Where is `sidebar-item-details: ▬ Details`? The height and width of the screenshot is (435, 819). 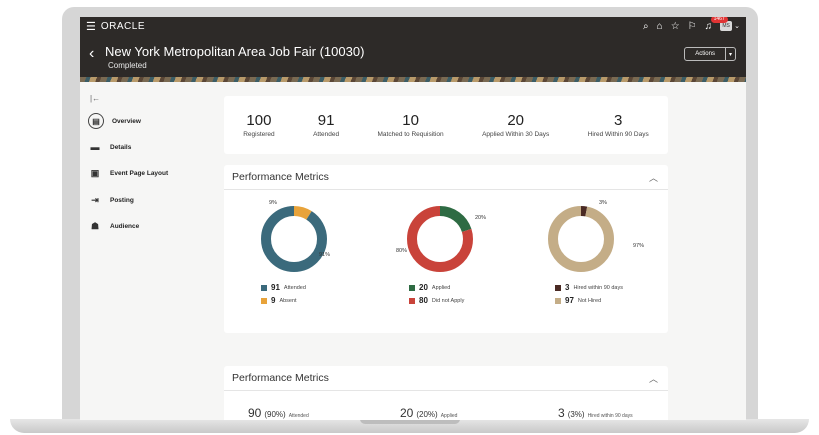 sidebar-item-details: ▬ Details is located at coordinates (110, 147).